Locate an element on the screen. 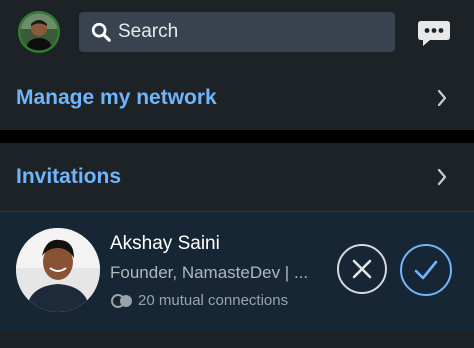  messaging-icon is located at coordinates (434, 33).